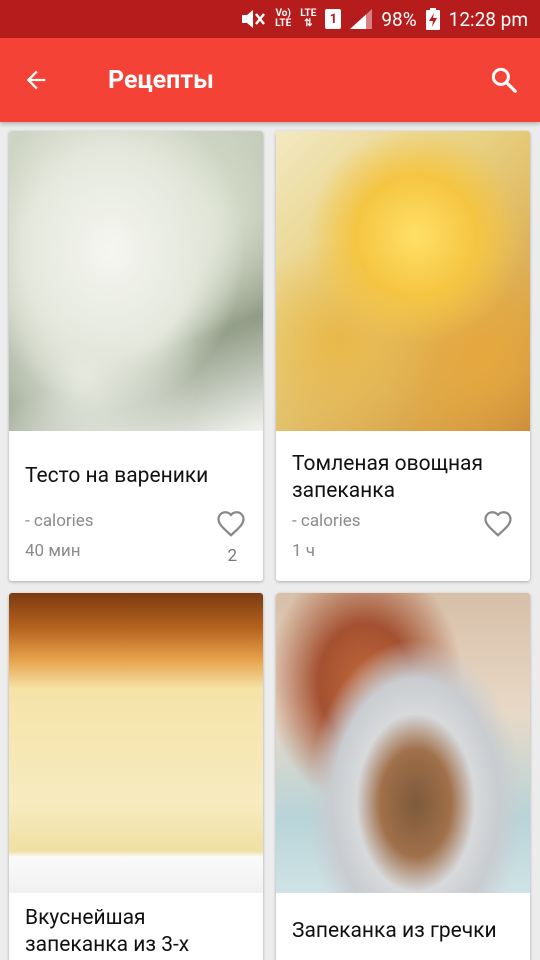  I want to click on page-title: Рецепты, so click(161, 80).